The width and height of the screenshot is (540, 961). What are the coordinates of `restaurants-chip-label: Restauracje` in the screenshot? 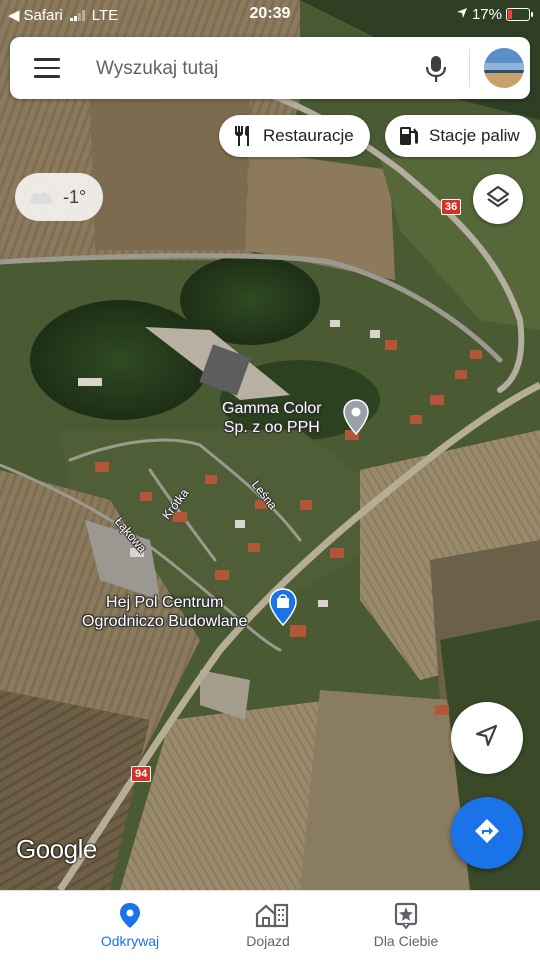 It's located at (308, 135).